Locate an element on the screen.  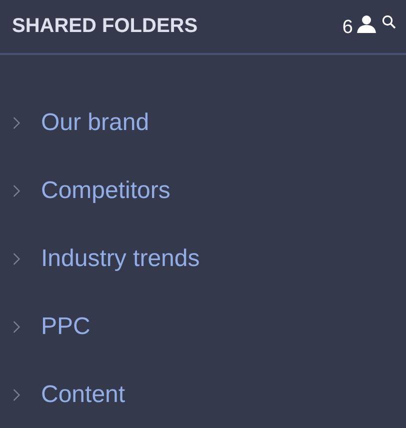
folder-item: Our brand is located at coordinates (95, 123).